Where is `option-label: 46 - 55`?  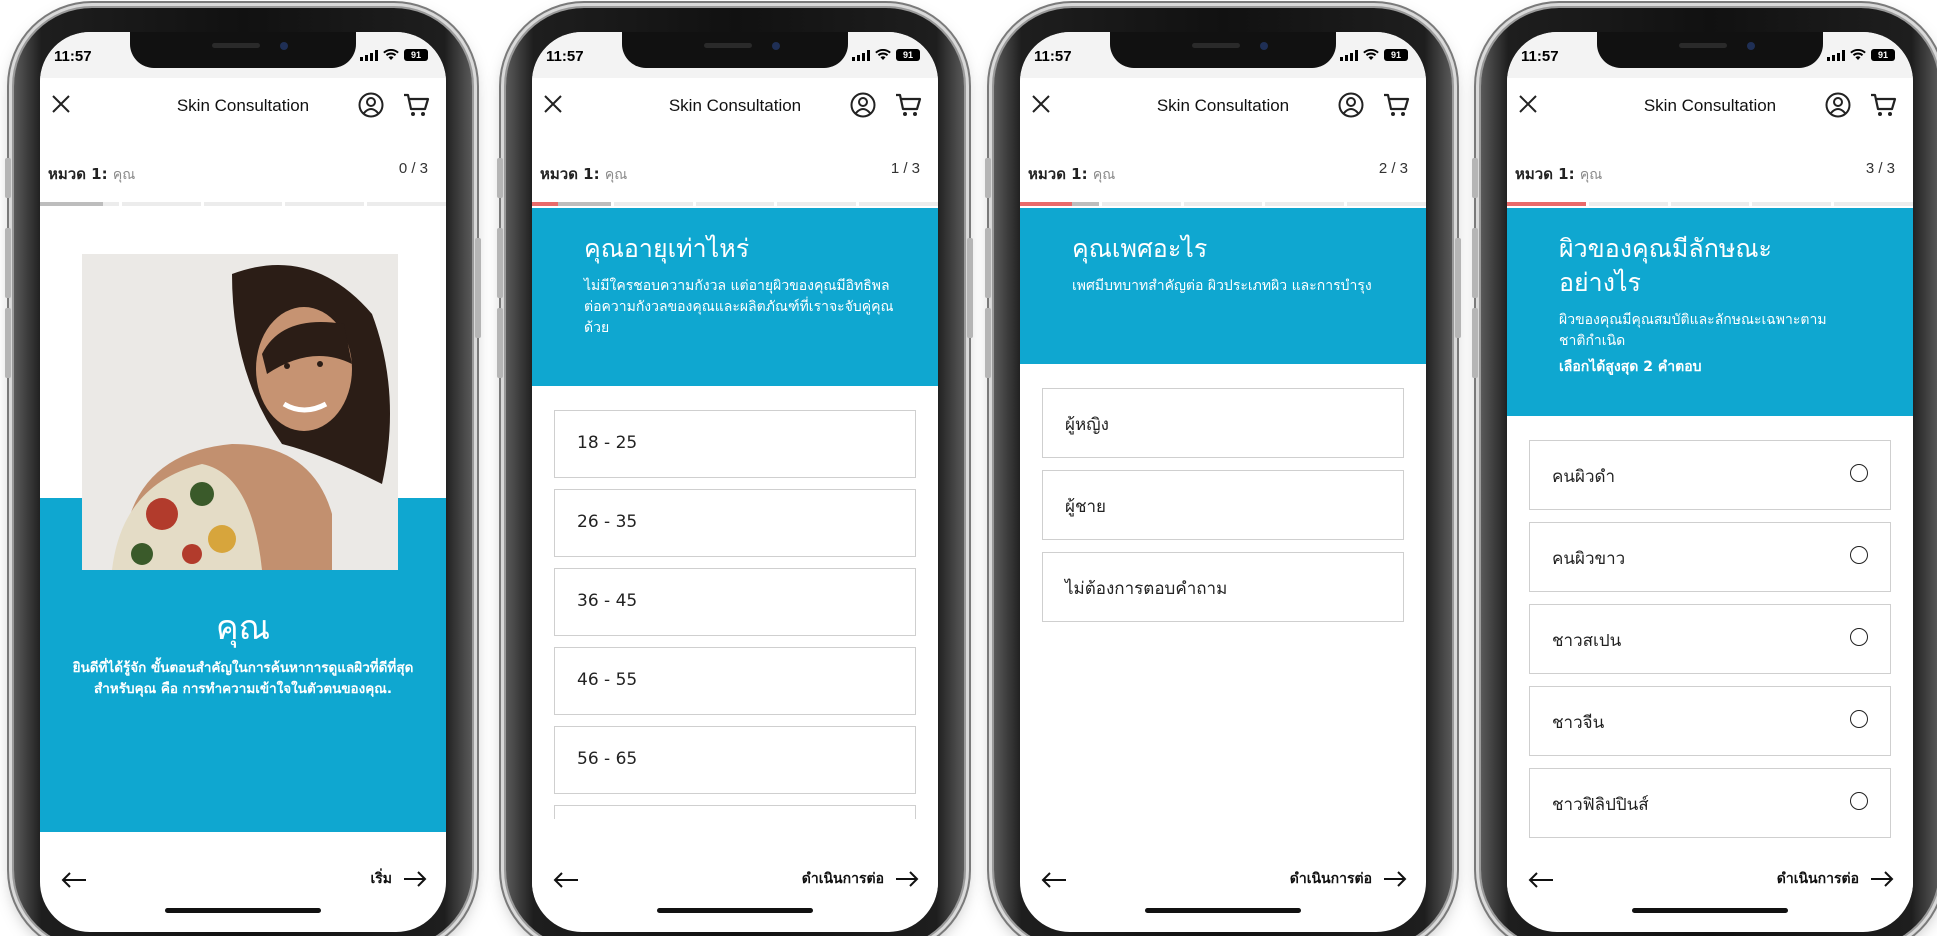
option-label: 46 - 55 is located at coordinates (607, 680).